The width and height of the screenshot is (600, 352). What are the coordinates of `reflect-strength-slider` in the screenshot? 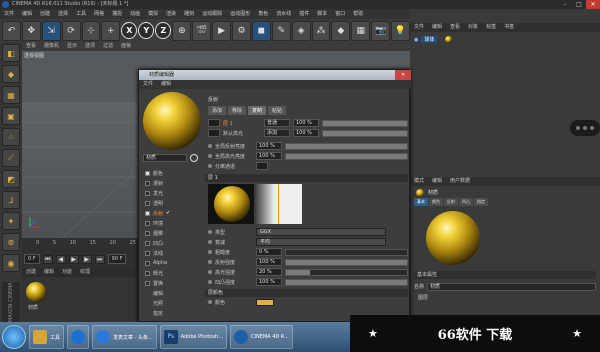 It's located at (346, 262).